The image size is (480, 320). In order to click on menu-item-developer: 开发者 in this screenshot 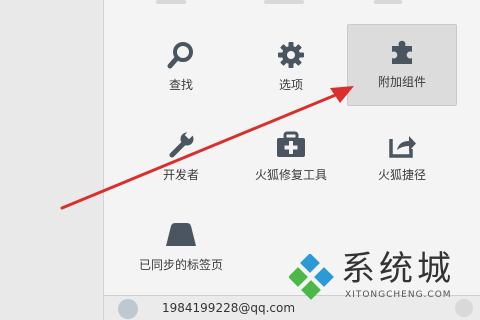, I will do `click(181, 158)`.